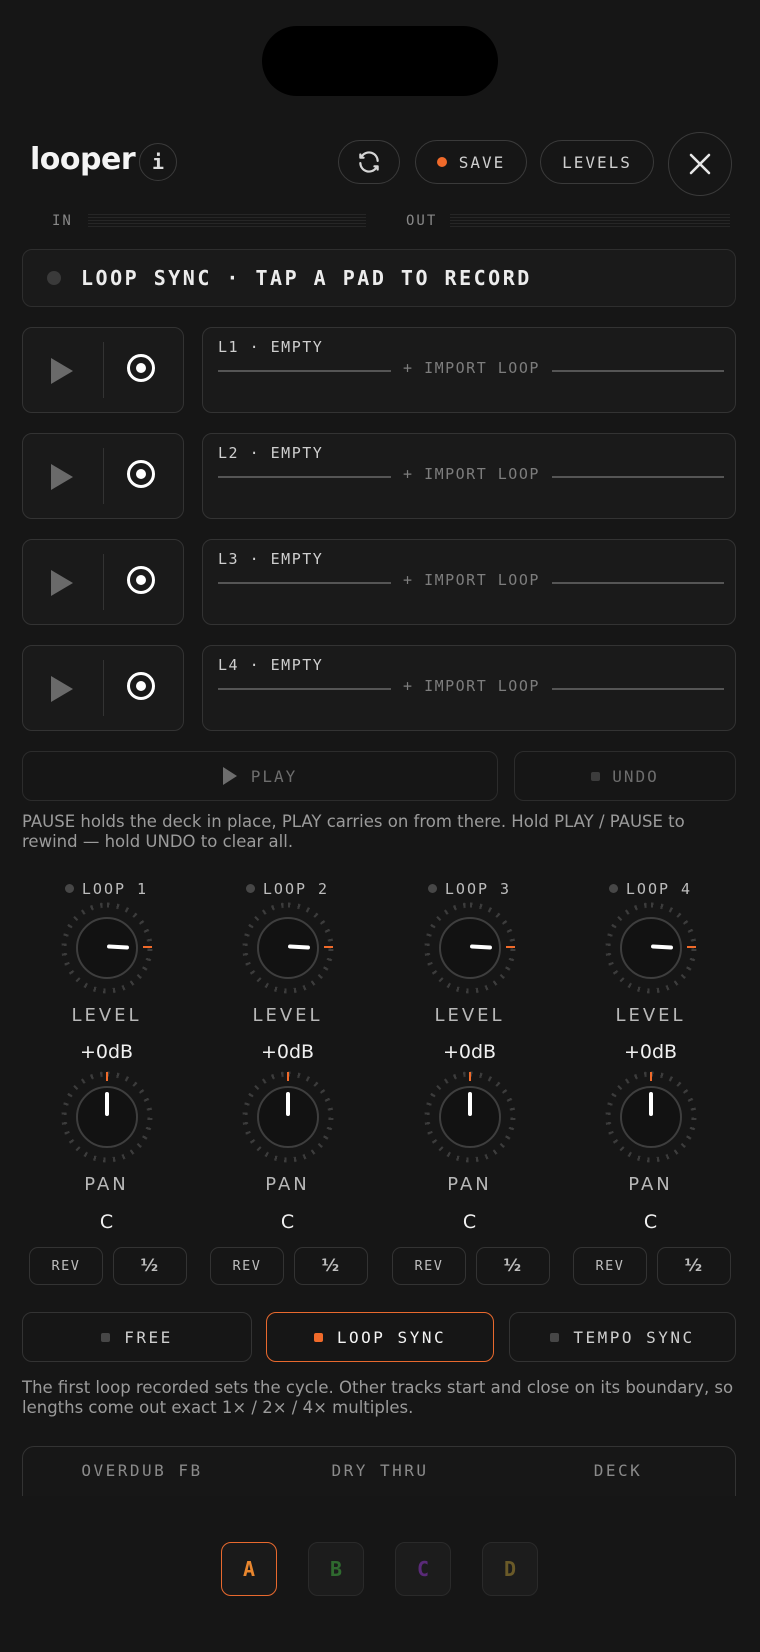  I want to click on loop-lane: L1 · EMPTY + IMPORT LOOP, so click(469, 370).